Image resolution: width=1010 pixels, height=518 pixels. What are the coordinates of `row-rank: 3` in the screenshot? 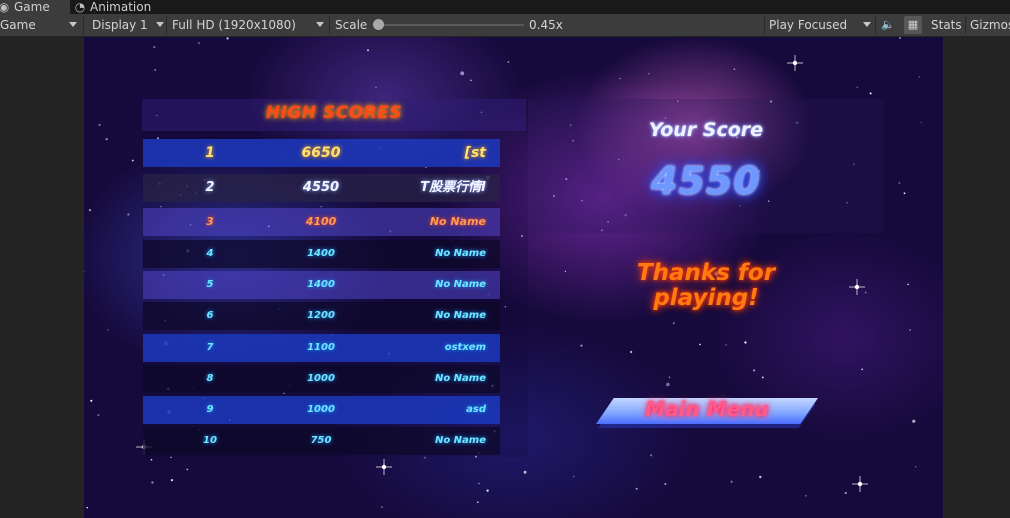 It's located at (210, 221).